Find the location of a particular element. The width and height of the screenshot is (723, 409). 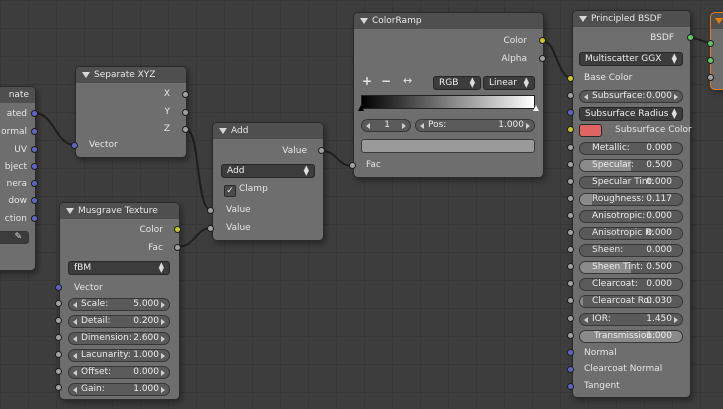

object-picker-field: ✎ is located at coordinates (14, 237).